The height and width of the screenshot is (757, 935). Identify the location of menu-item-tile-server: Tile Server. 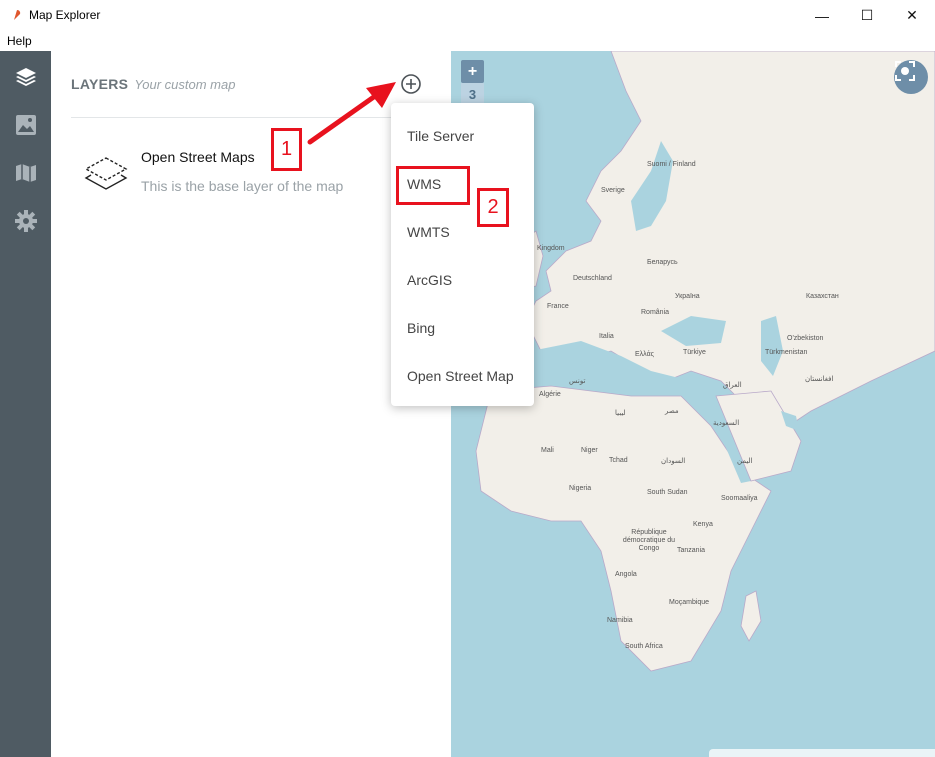
(440, 136).